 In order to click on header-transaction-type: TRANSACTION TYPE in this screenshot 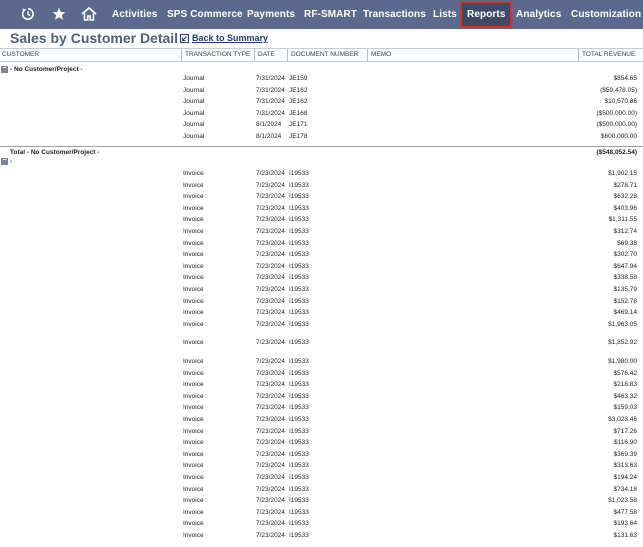, I will do `click(215, 55)`.